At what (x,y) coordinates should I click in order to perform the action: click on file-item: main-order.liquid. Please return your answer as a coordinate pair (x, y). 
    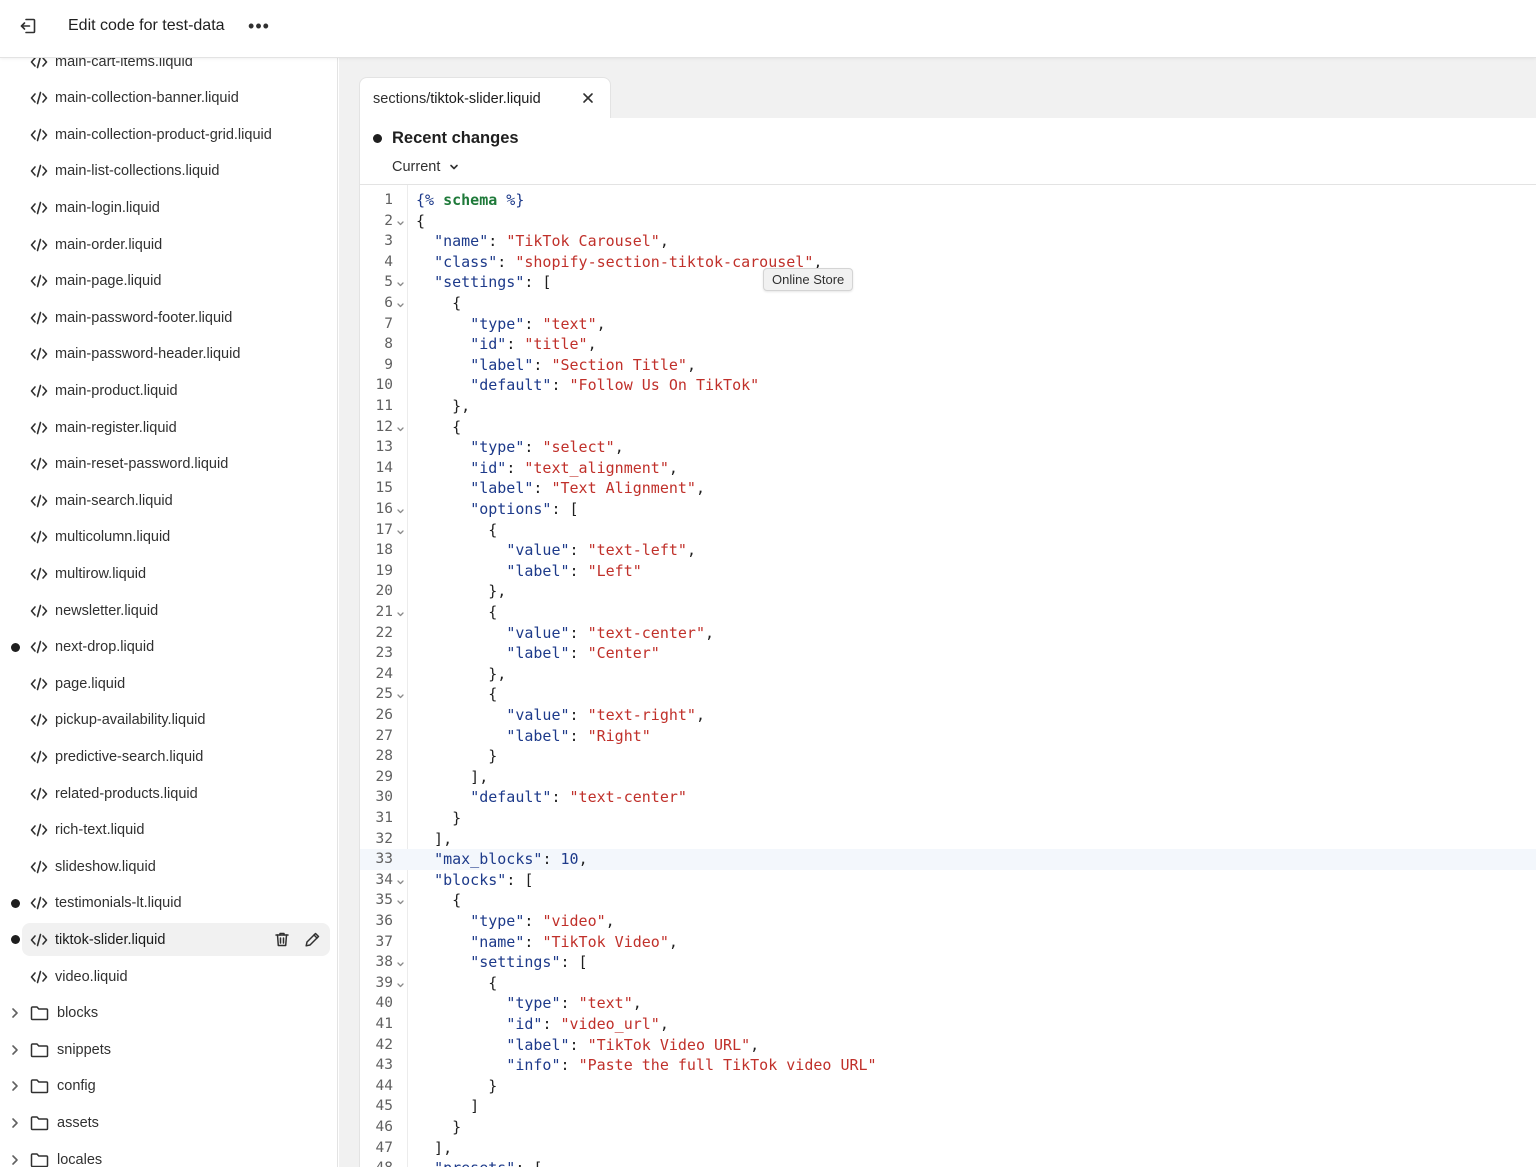
    Looking at the image, I should click on (176, 244).